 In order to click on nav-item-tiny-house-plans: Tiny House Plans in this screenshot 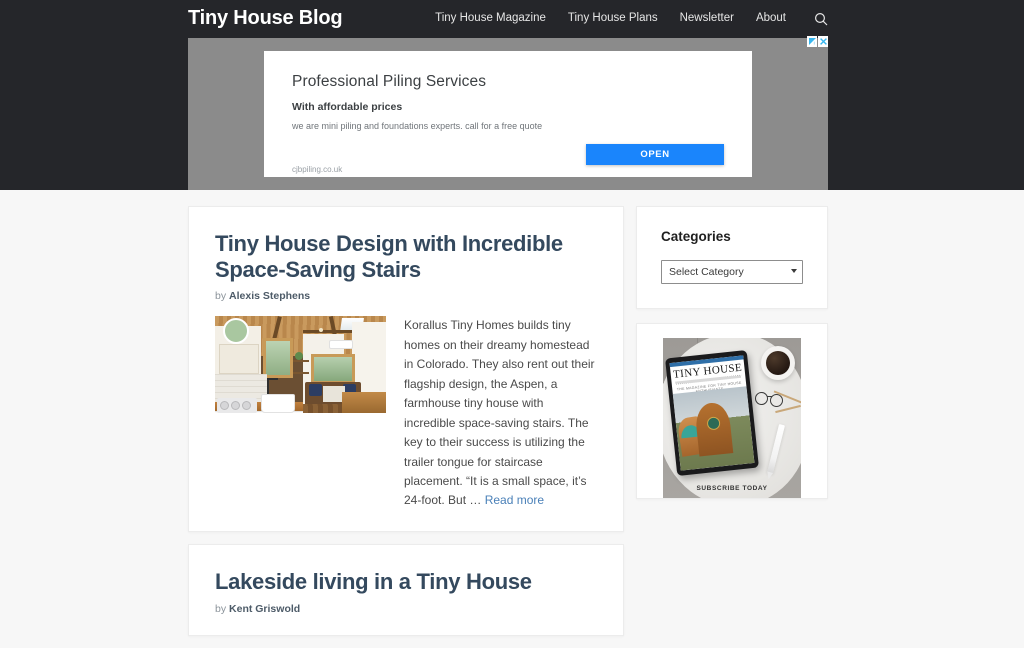, I will do `click(613, 18)`.